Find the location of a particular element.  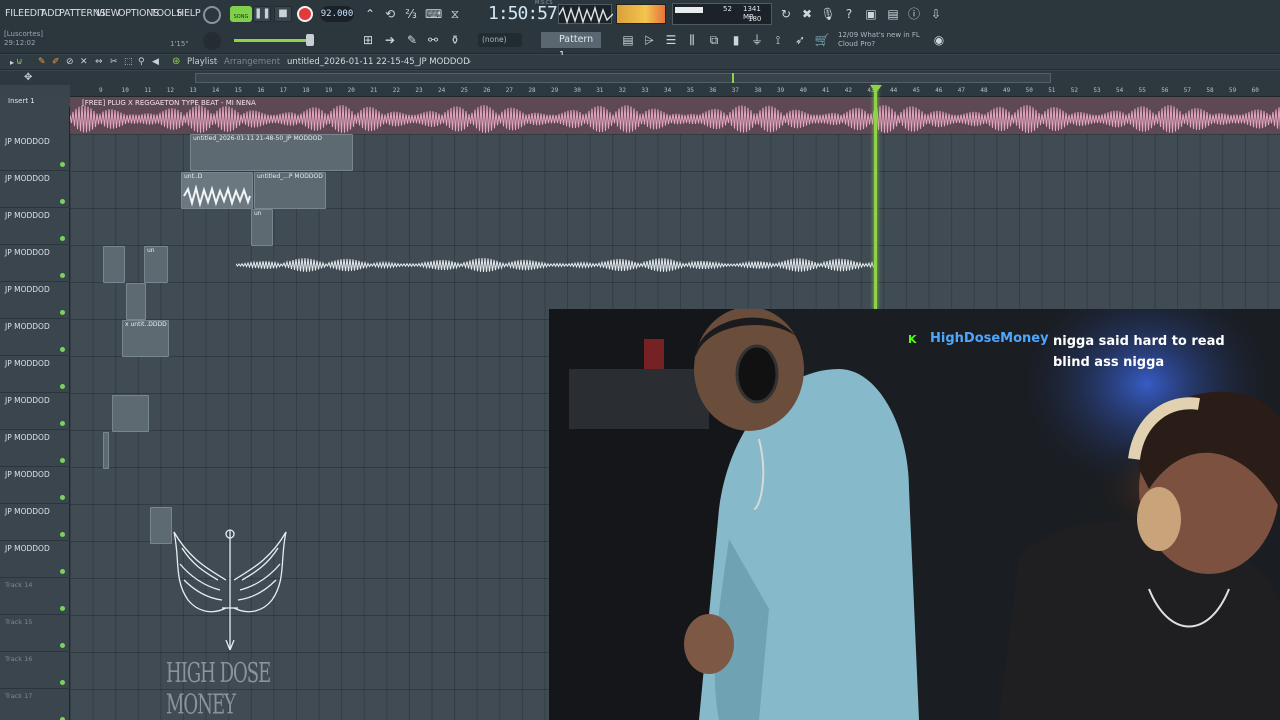

step-edit-icon: ⅔ is located at coordinates (411, 14).